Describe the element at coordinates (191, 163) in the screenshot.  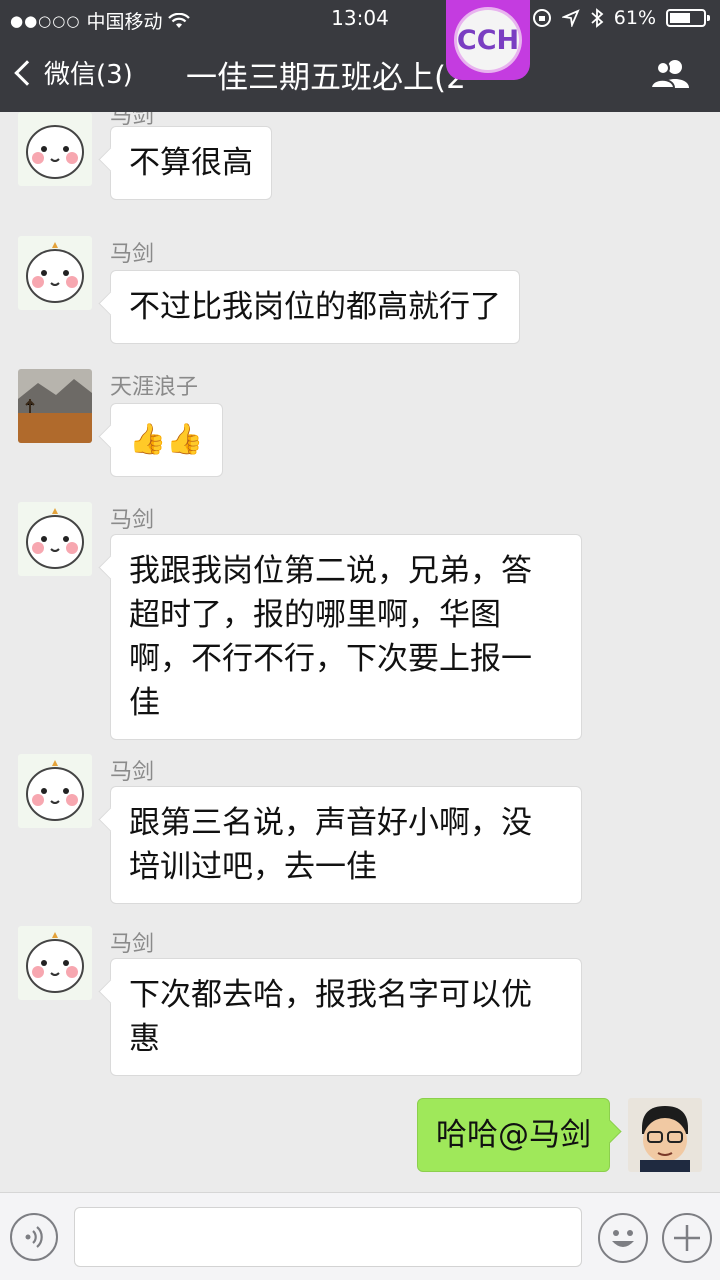
I see `message-bubble: 不算很高` at that location.